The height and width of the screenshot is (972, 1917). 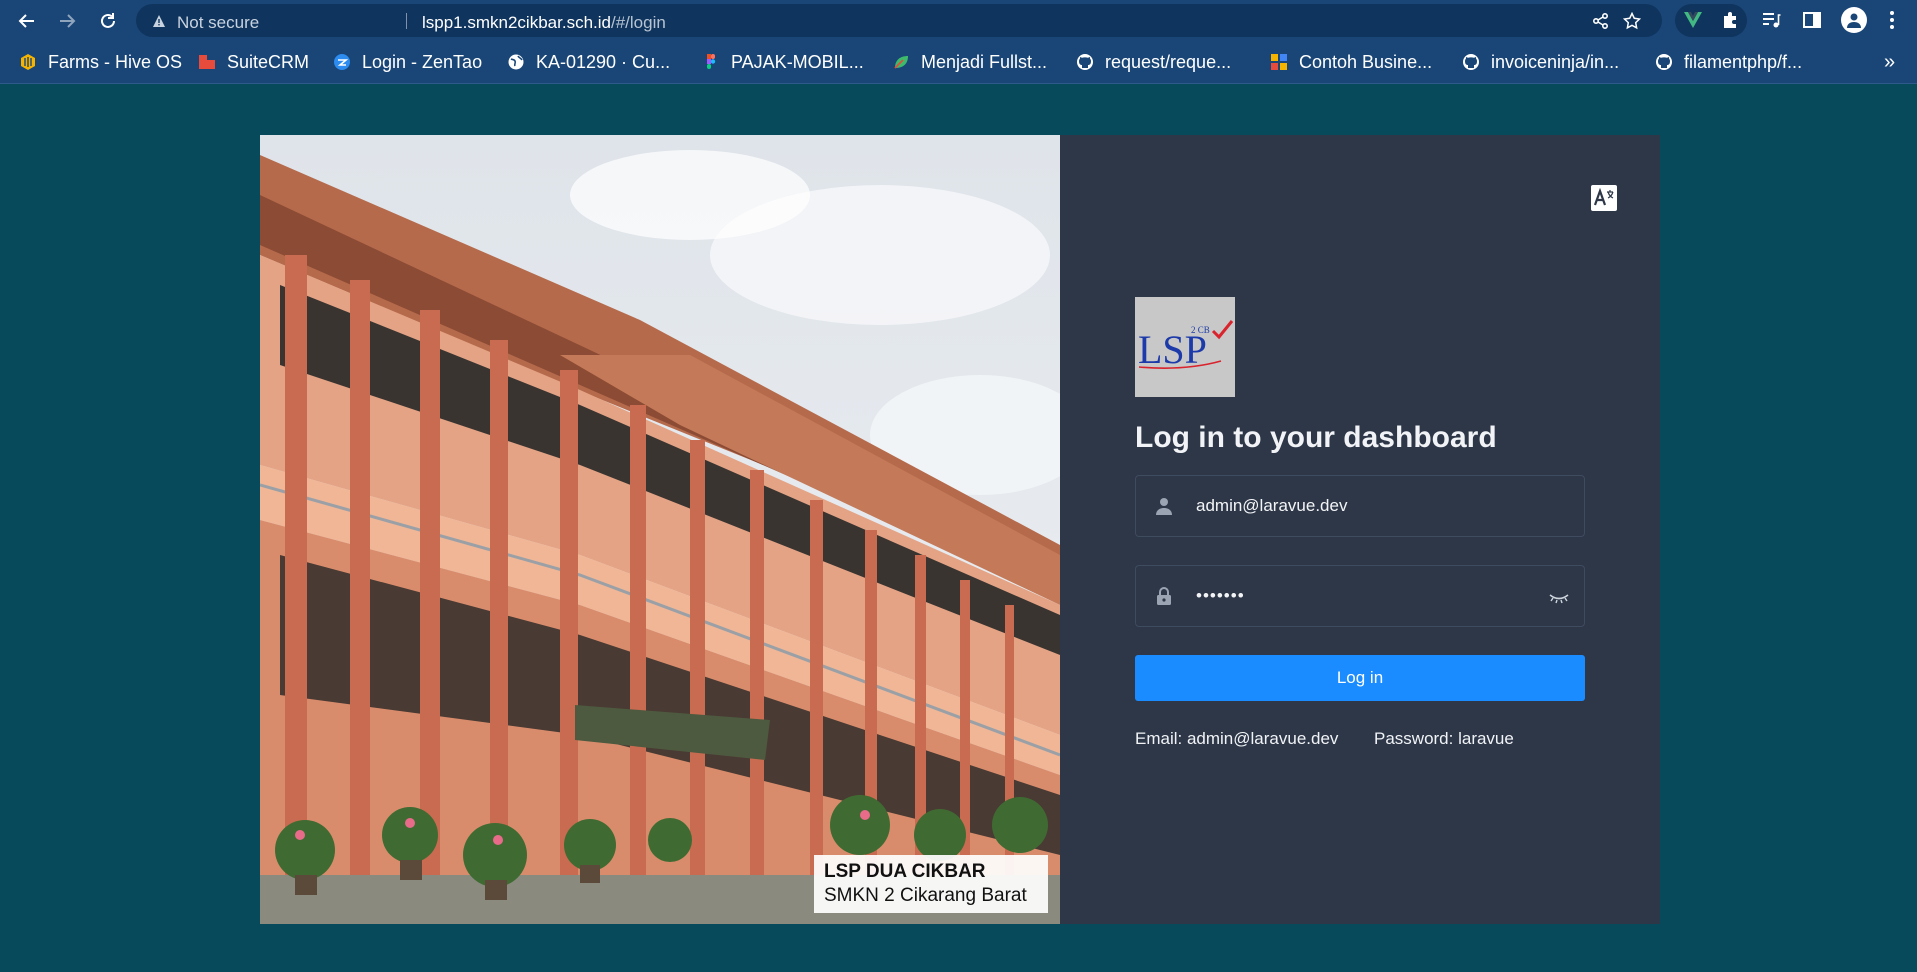 I want to click on puzzle-icon, so click(x=1730, y=20).